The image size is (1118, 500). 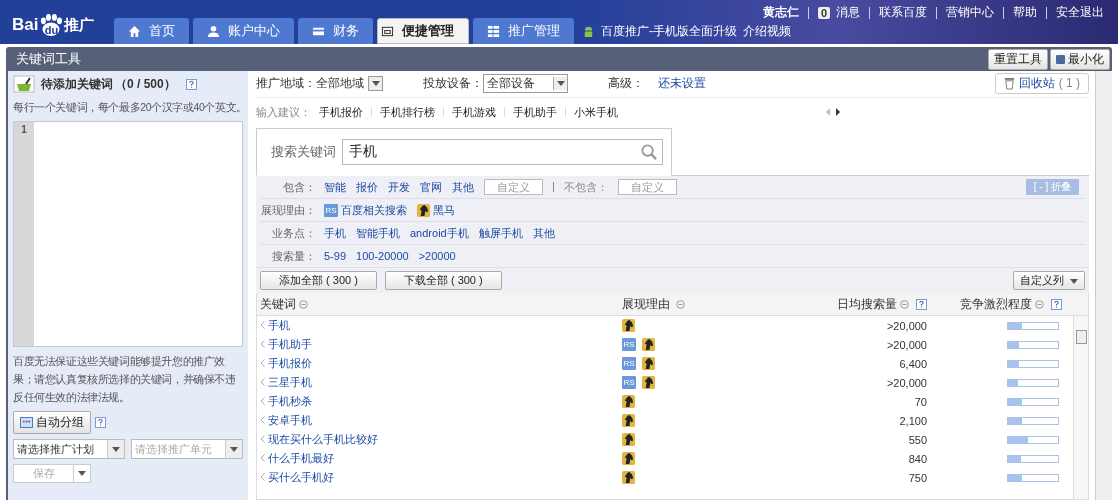 What do you see at coordinates (290, 344) in the screenshot?
I see `keyword-link: 手机助手` at bounding box center [290, 344].